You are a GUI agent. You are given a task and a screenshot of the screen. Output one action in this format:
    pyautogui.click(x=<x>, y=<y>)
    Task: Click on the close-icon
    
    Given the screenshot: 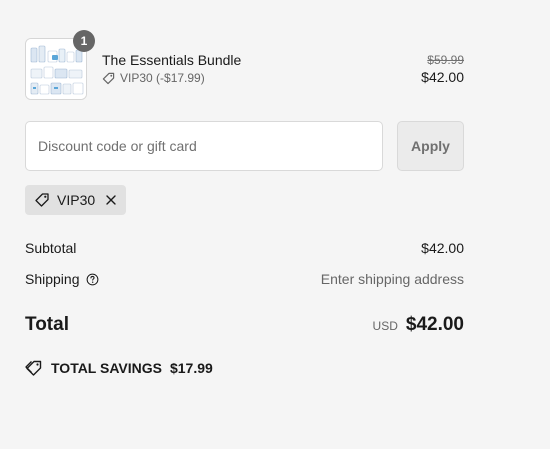 What is the action you would take?
    pyautogui.click(x=111, y=200)
    